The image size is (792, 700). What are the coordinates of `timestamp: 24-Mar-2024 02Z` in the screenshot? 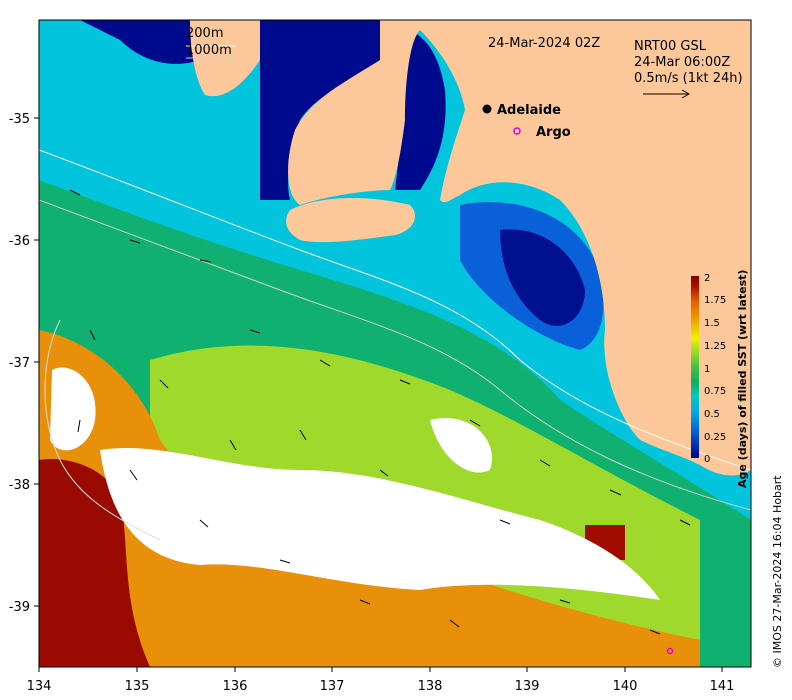 It's located at (544, 43).